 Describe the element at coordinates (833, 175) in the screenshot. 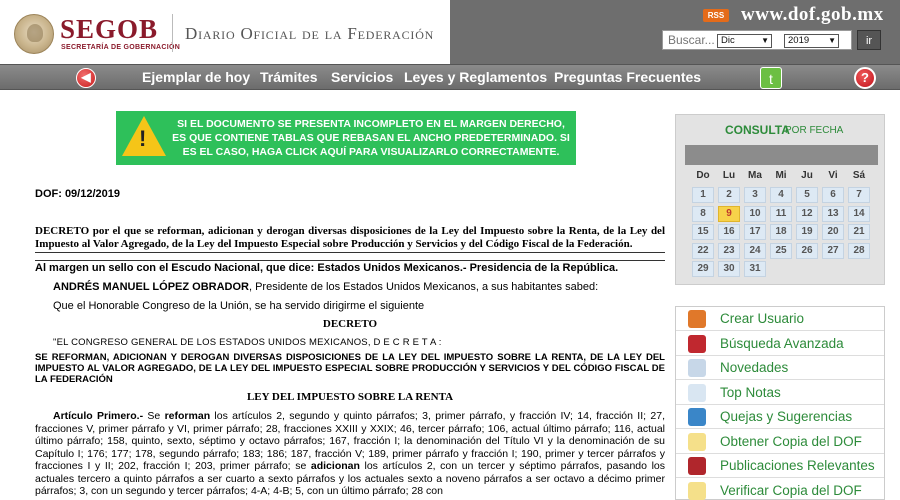

I see `weekday-label: Vi` at that location.